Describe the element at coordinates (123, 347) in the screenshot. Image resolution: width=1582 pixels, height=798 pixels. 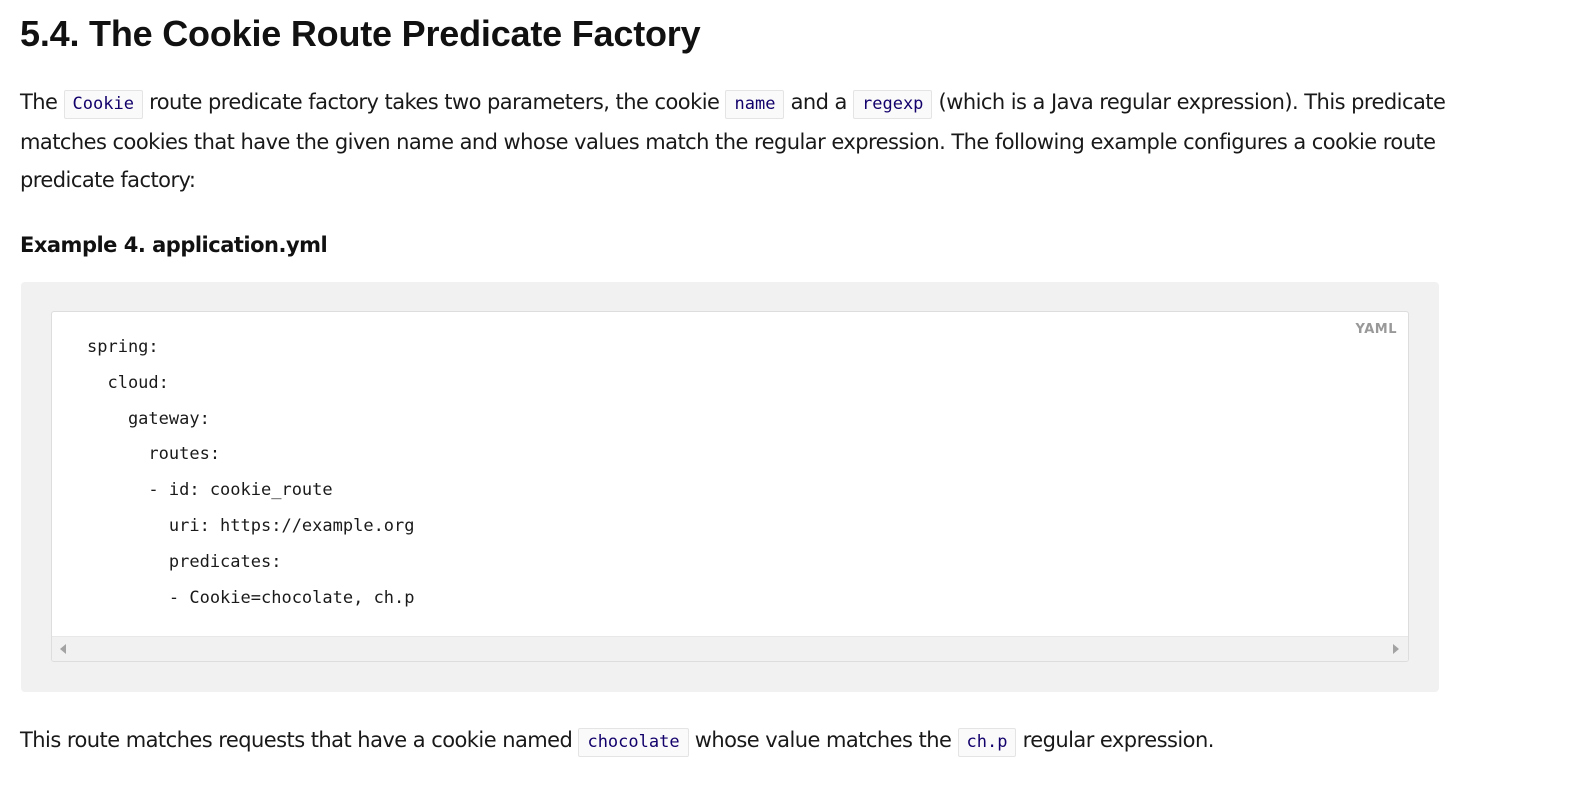
I see `code-line: spring:` at that location.